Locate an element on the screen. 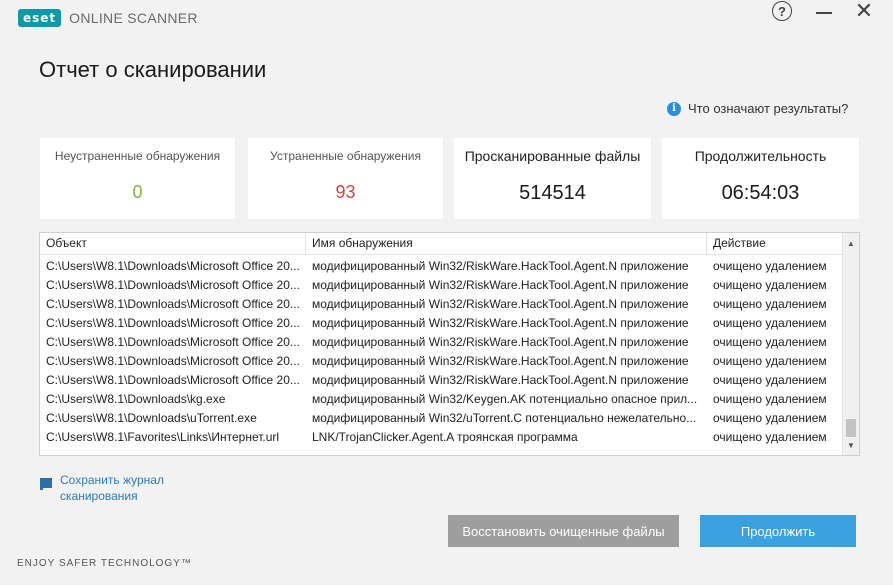 This screenshot has width=893, height=585. scroll-up-icon: ▲ is located at coordinates (851, 243).